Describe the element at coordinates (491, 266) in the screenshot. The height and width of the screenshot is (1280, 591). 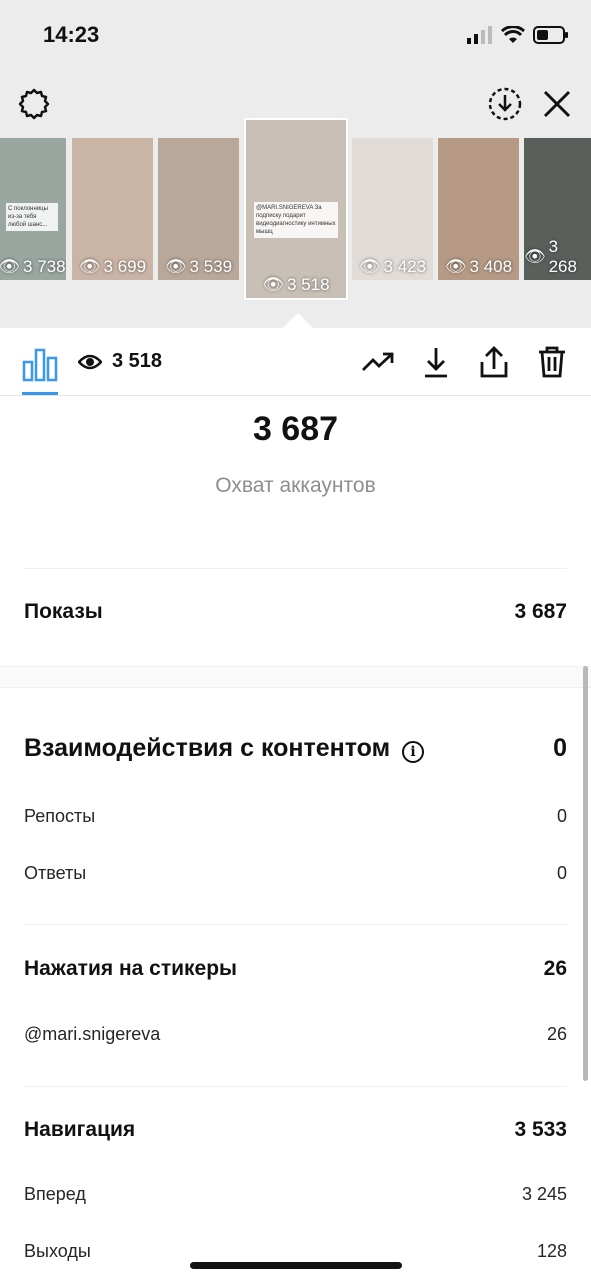
I see `thumbnail-views: 3 408` at that location.